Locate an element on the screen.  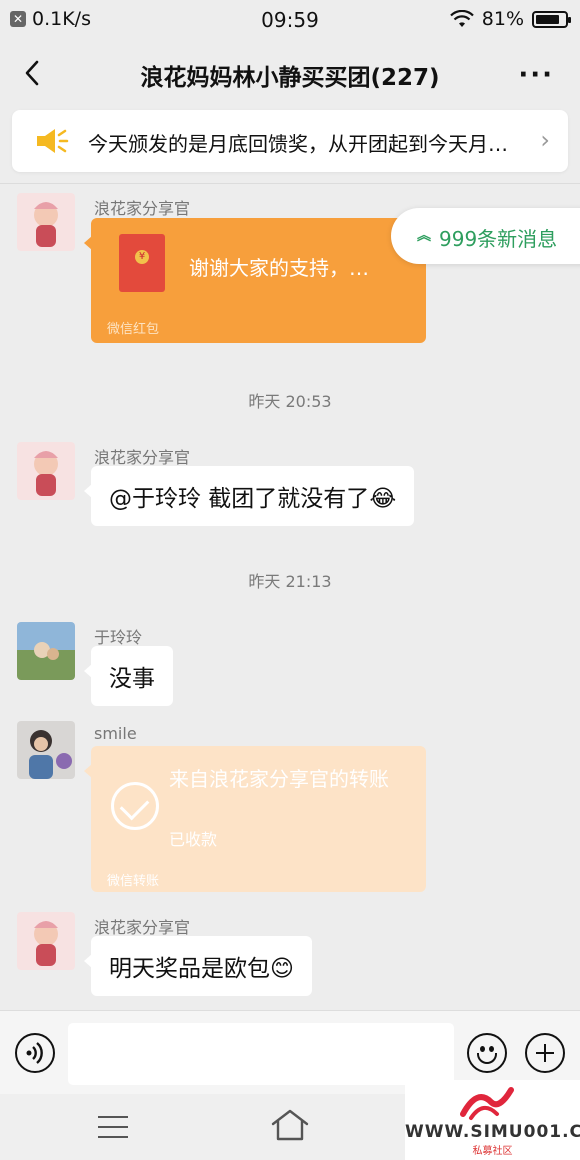
more-dots-icon: ··· is located at coordinates (536, 75).